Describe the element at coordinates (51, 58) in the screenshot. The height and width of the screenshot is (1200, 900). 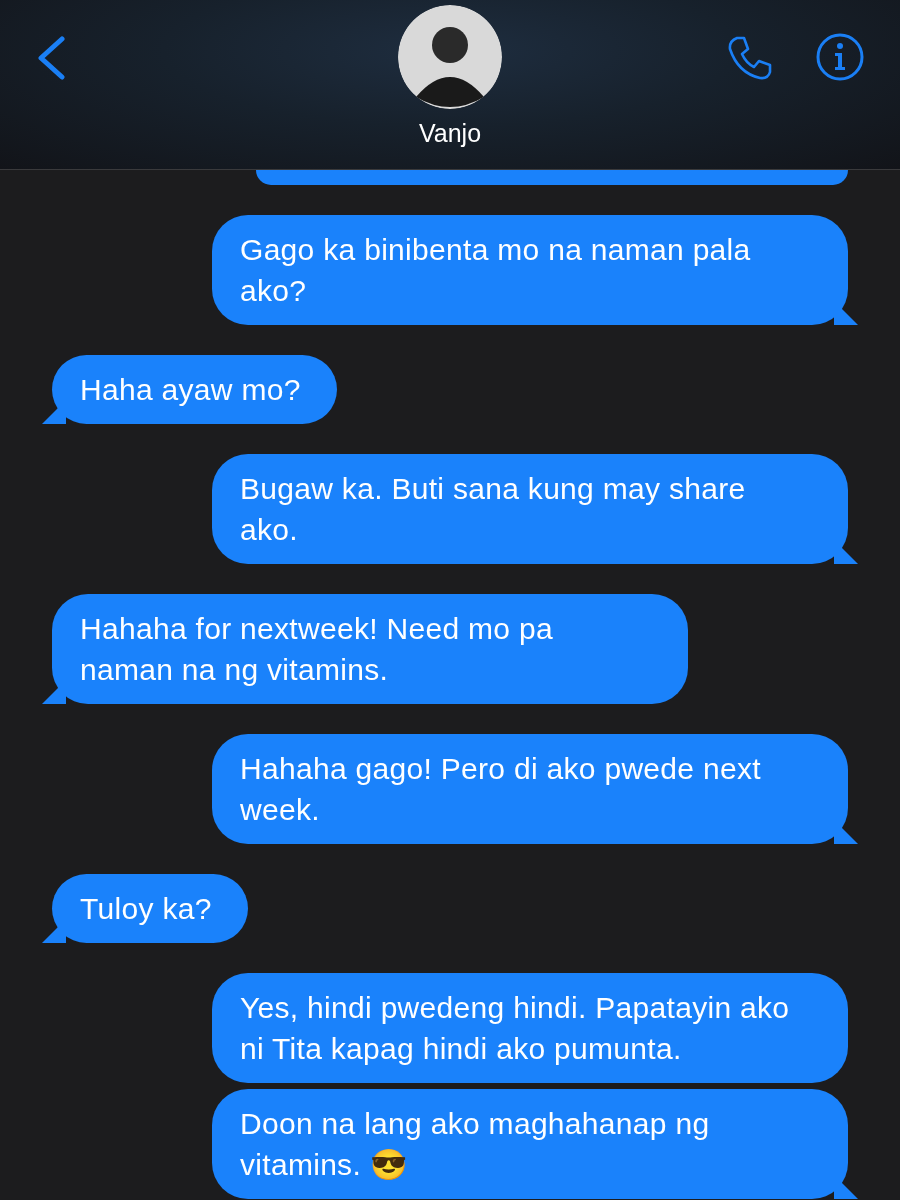
I see `back-icon` at that location.